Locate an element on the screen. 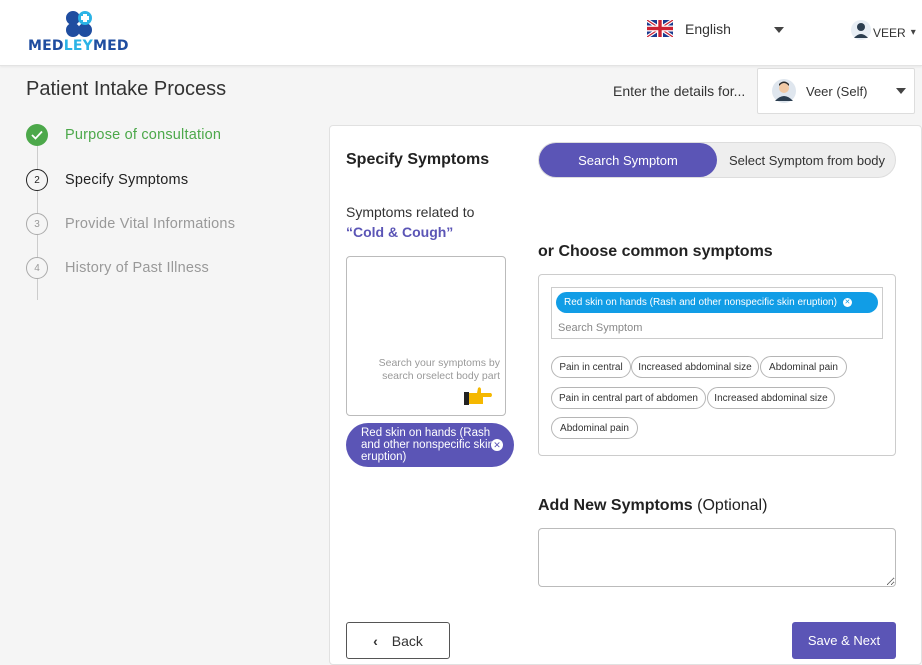  specify-symptoms-title: Specify Symptoms is located at coordinates (418, 159).